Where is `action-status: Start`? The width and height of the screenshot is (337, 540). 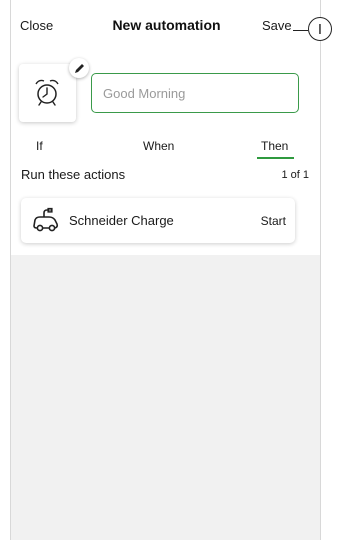 action-status: Start is located at coordinates (273, 221).